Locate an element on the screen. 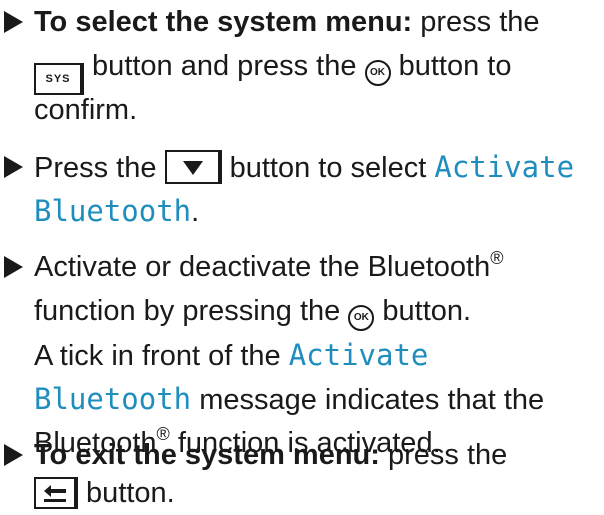  step-text: button to is located at coordinates (451, 66).